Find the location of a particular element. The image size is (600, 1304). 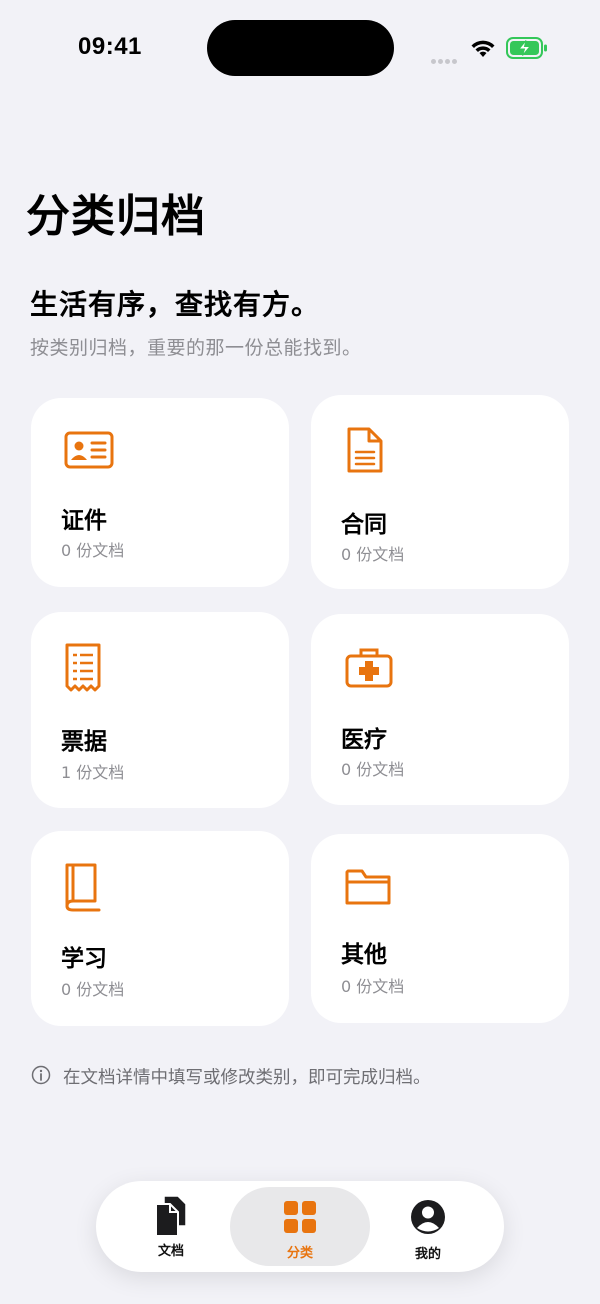

battery-charging-icon is located at coordinates (527, 50).